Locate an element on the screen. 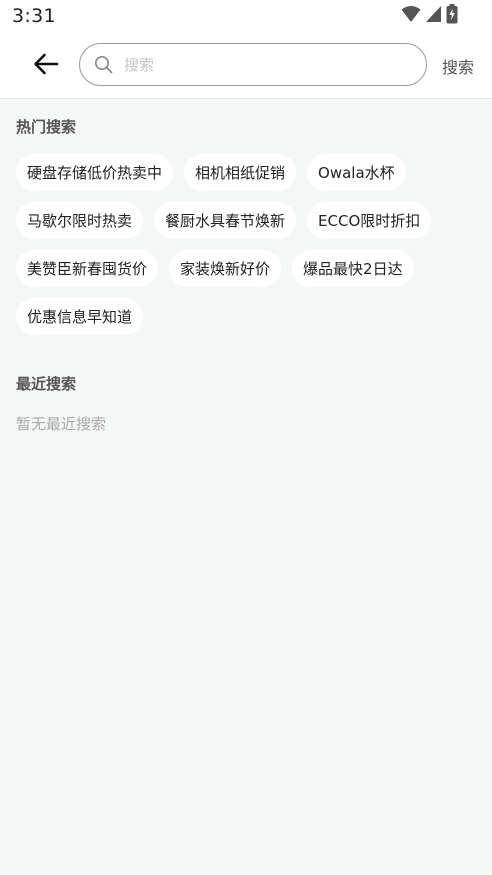 The image size is (492, 875). hot-search-chip: ECCO限时折扣 is located at coordinates (369, 220).